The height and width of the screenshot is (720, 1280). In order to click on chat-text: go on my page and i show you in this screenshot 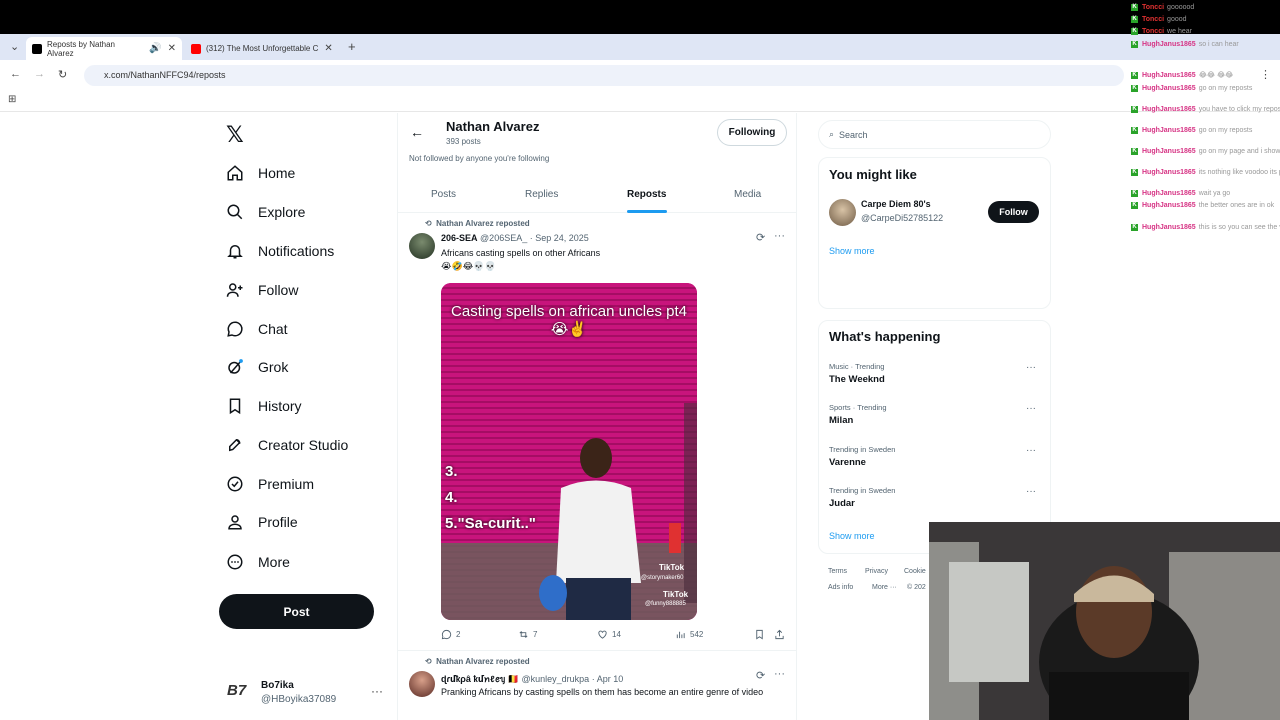, I will do `click(1239, 151)`.